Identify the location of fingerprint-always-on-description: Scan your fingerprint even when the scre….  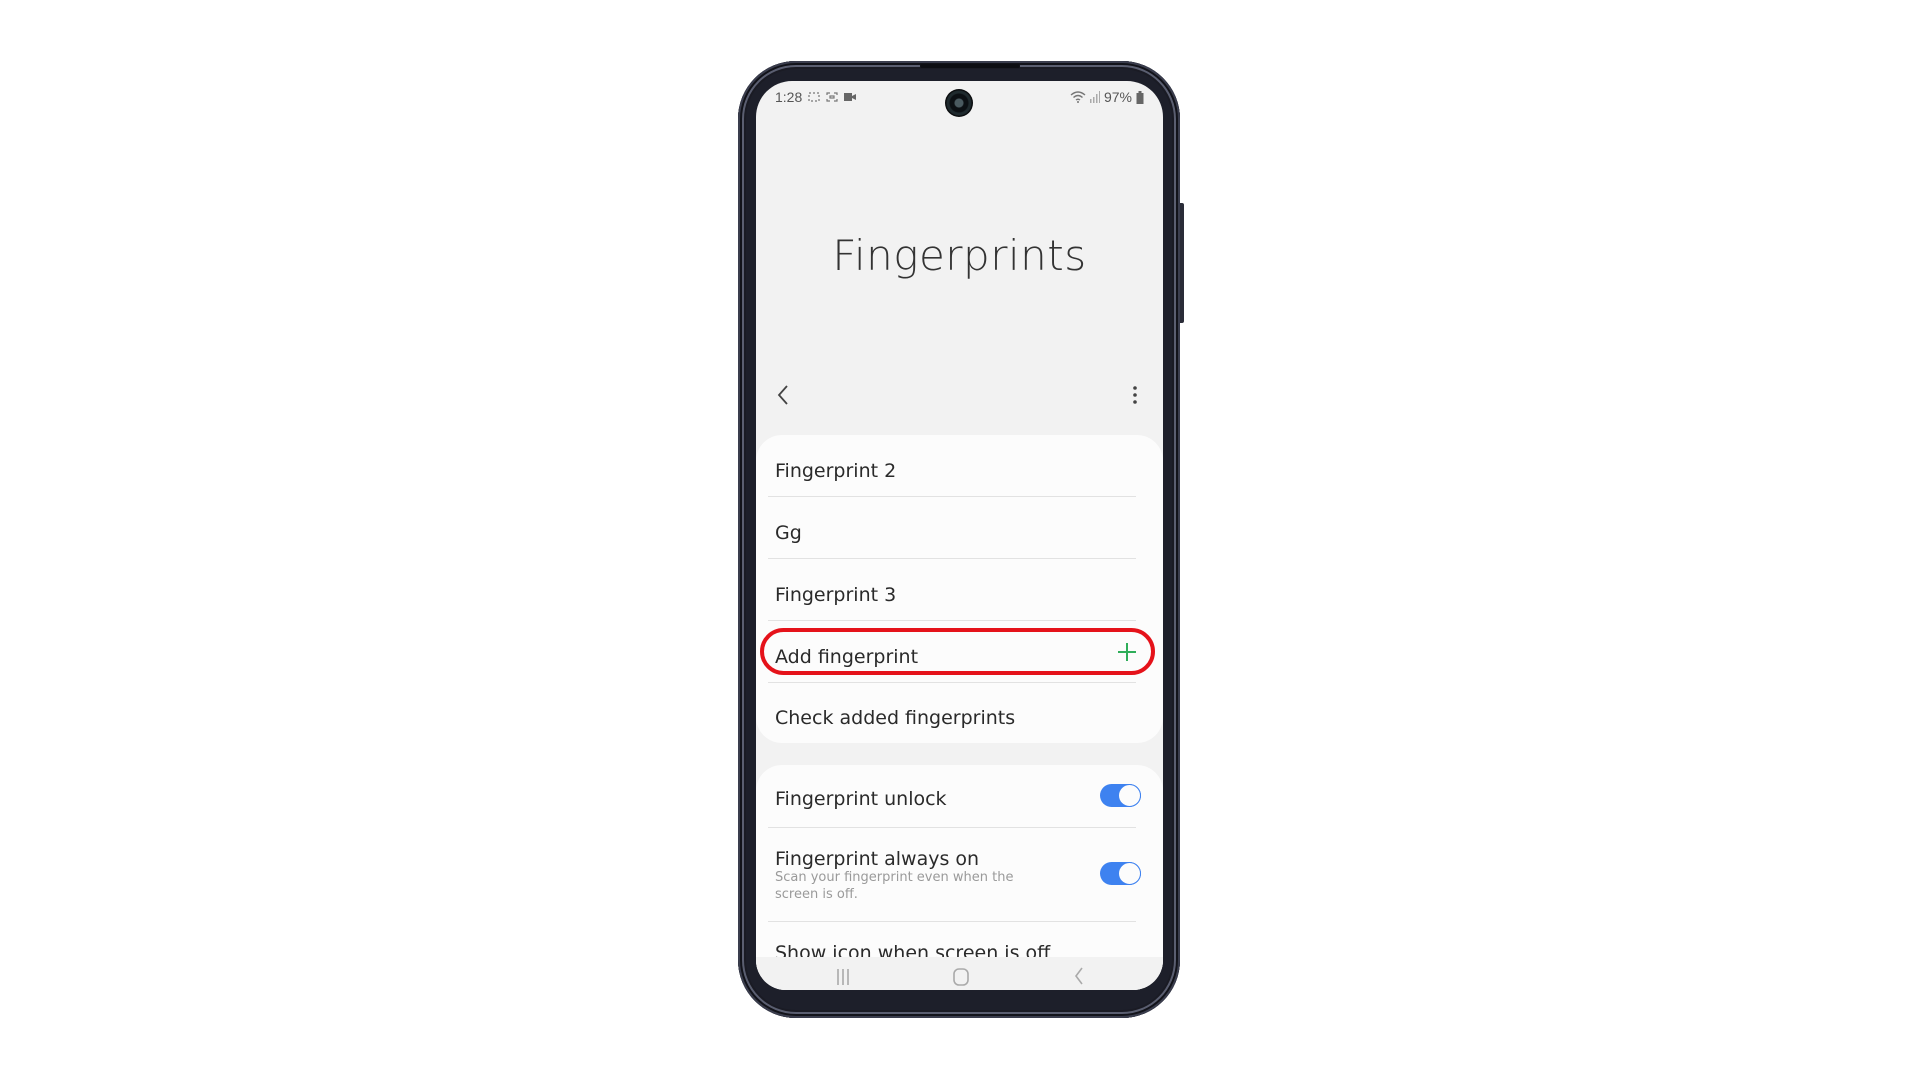
(894, 886).